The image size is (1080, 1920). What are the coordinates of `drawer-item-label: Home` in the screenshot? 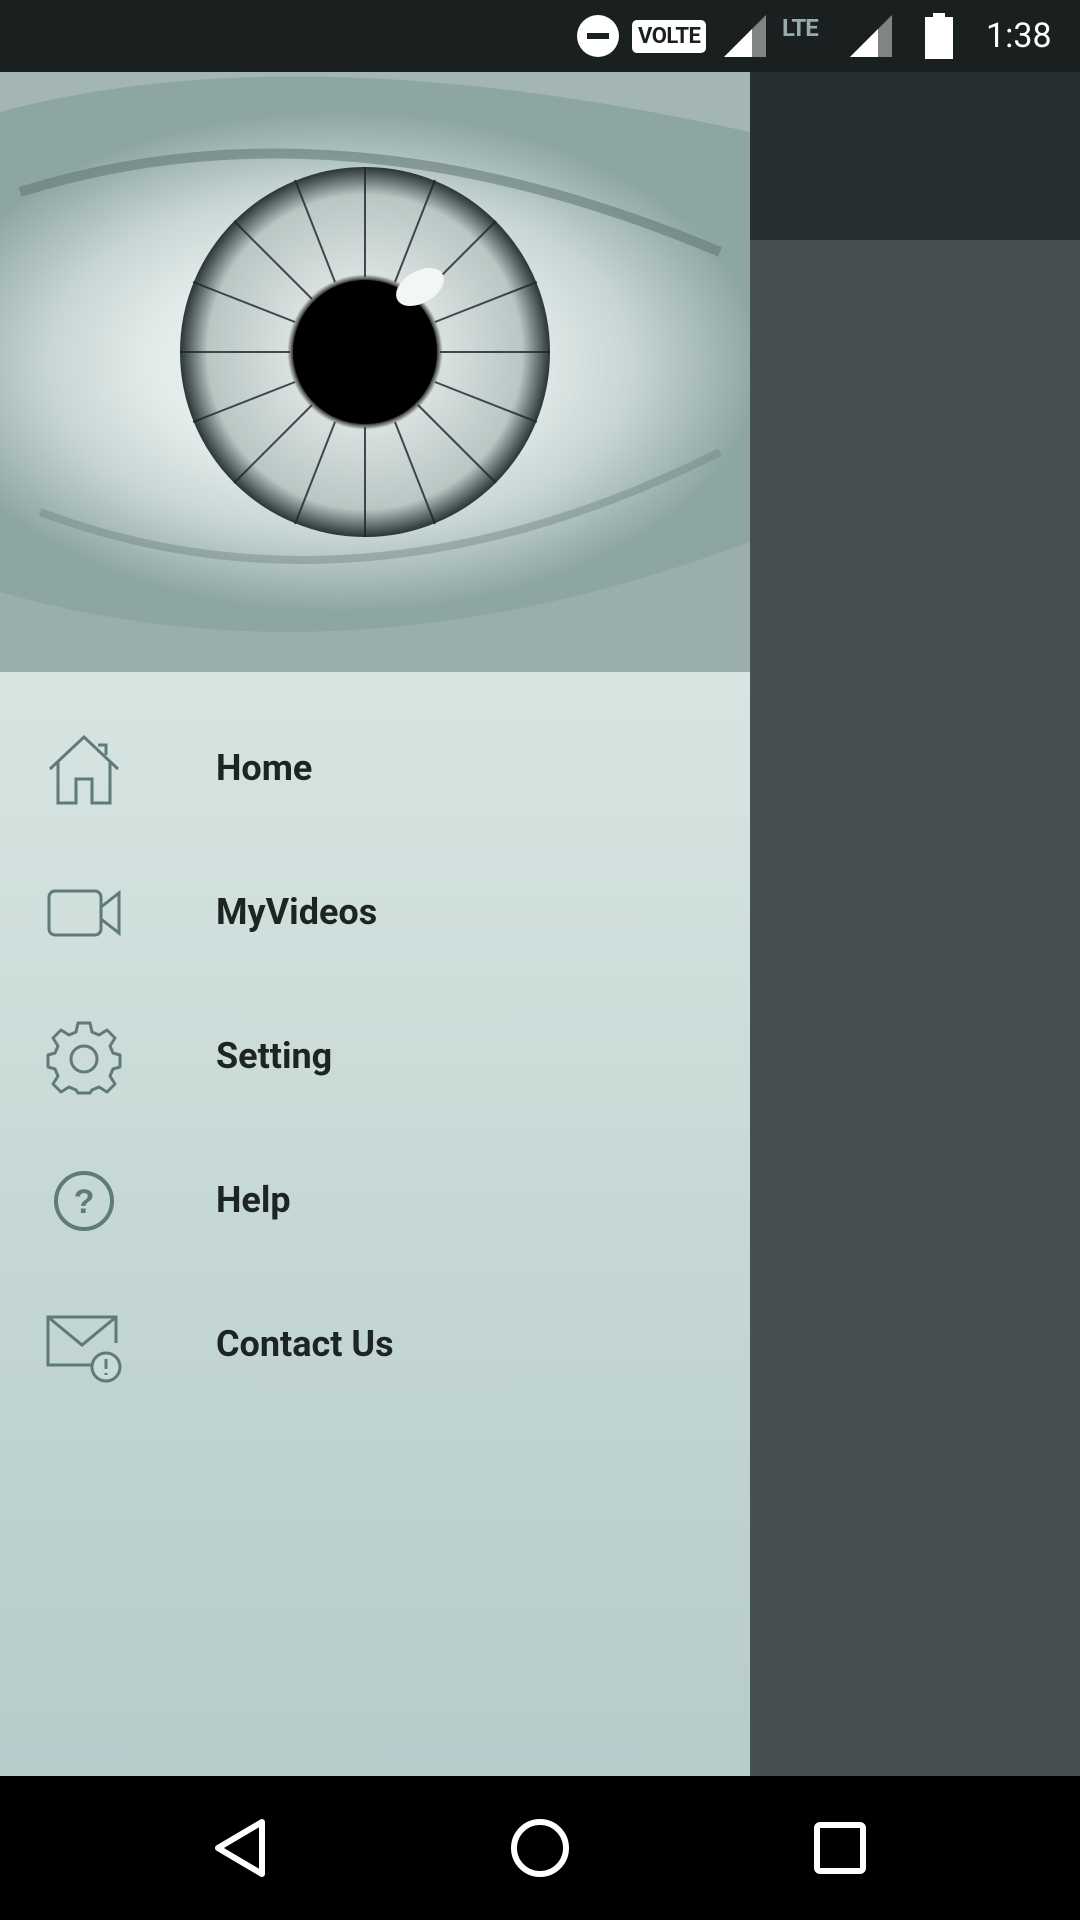 It's located at (264, 768).